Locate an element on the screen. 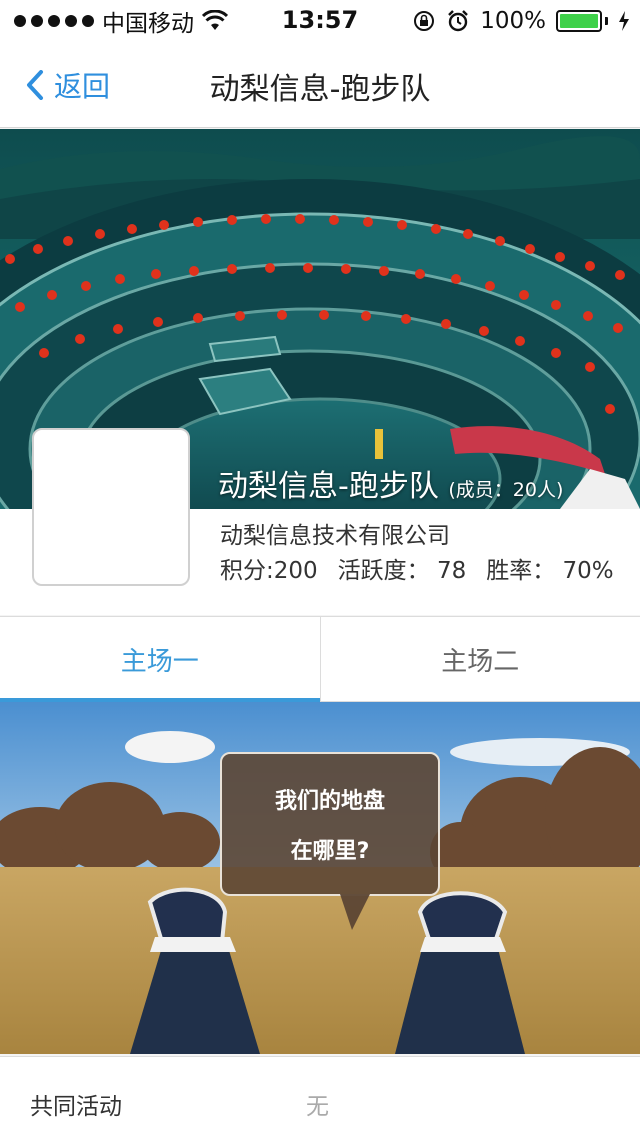  team-logo-placeholder is located at coordinates (111, 507).